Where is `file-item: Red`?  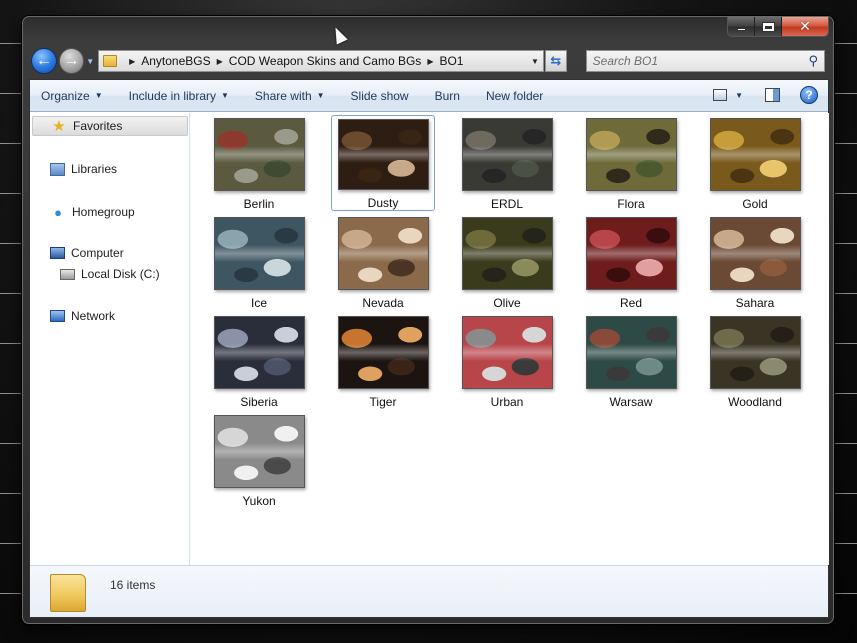 file-item: Red is located at coordinates (631, 262).